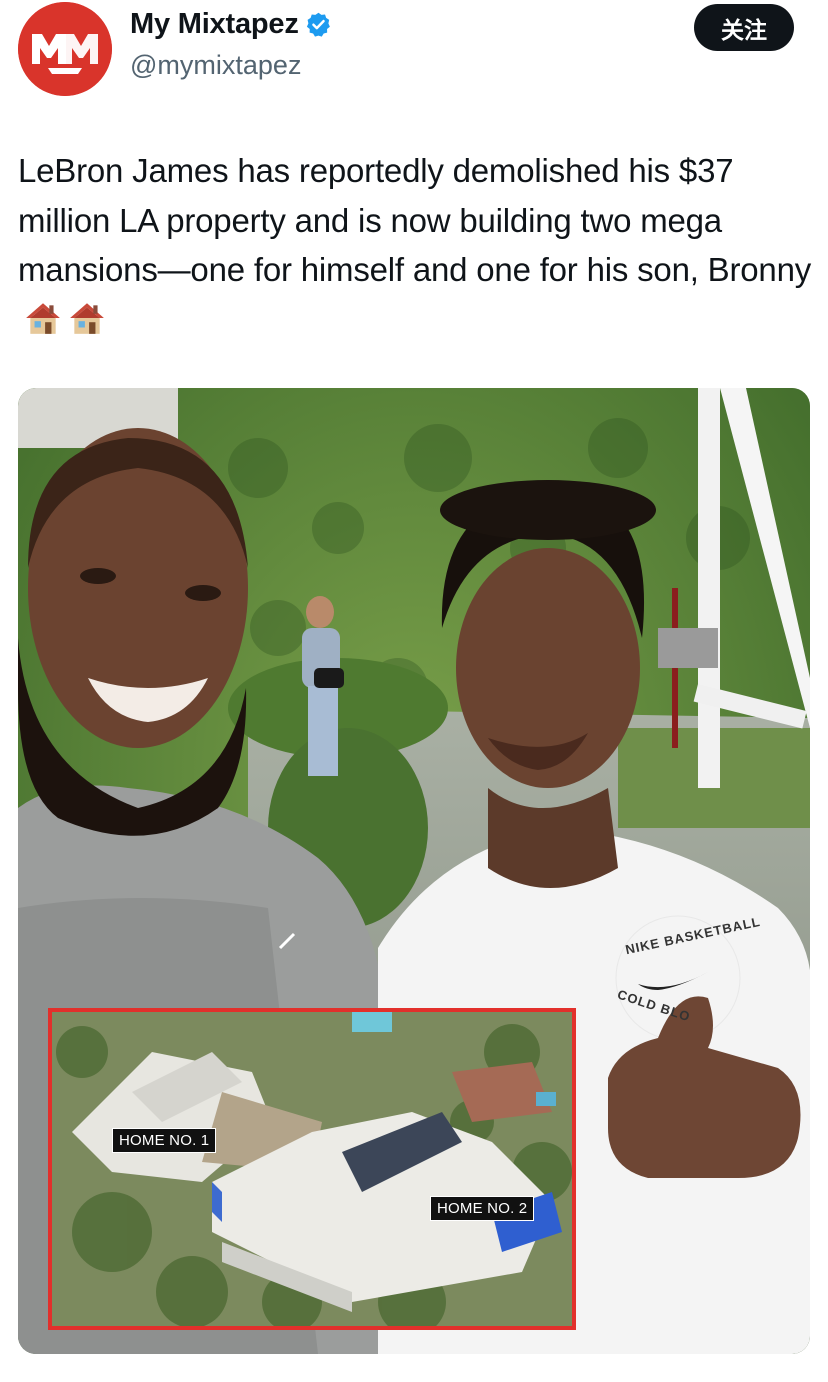 Image resolution: width=828 pixels, height=1382 pixels. I want to click on avatar, so click(65, 49).